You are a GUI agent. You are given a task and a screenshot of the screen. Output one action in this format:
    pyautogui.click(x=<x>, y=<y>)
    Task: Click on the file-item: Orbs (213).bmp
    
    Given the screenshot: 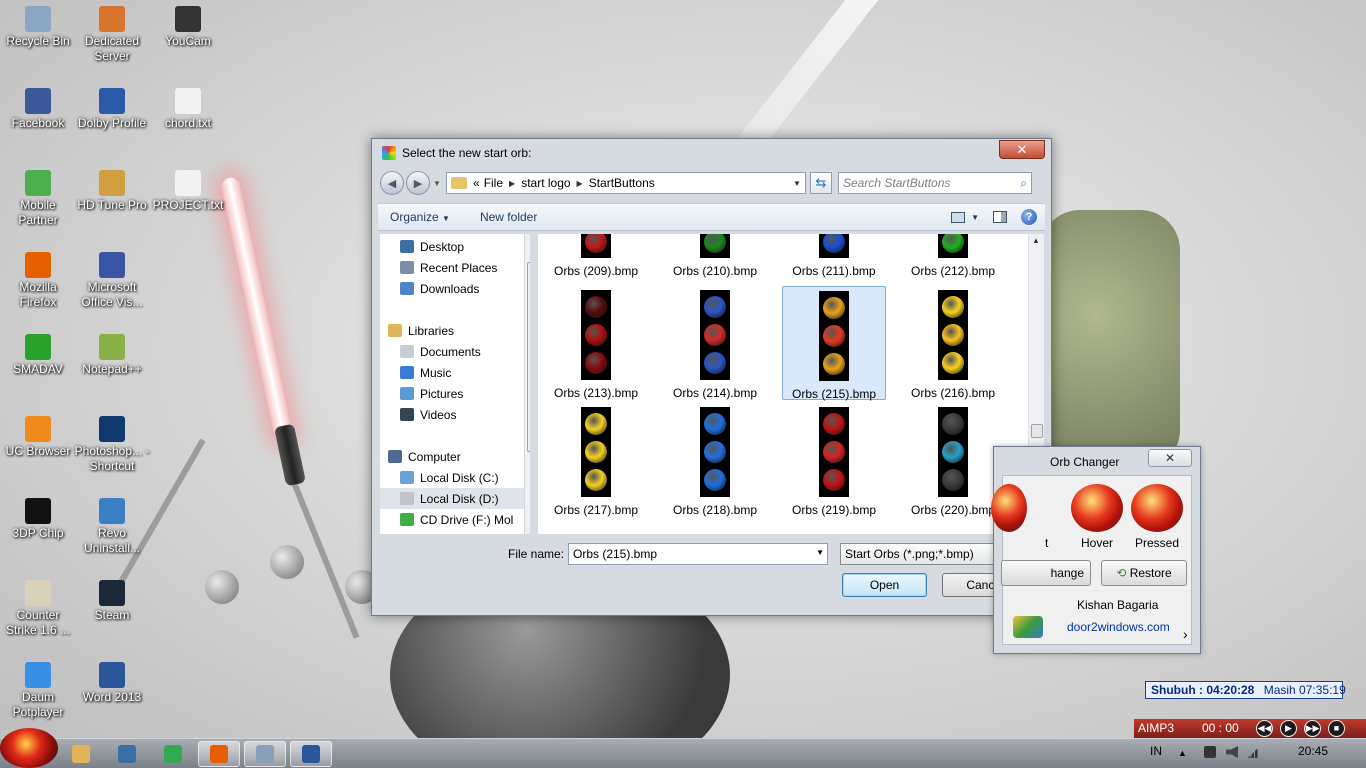 What is the action you would take?
    pyautogui.click(x=596, y=343)
    